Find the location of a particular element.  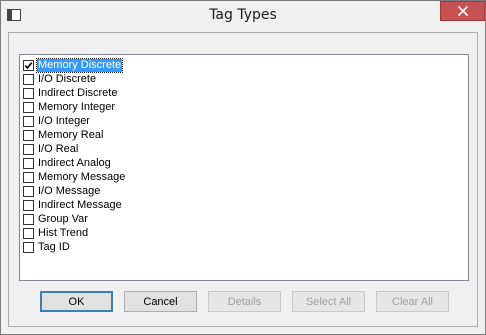

list-item-tag-id: Tag ID is located at coordinates (47, 247).